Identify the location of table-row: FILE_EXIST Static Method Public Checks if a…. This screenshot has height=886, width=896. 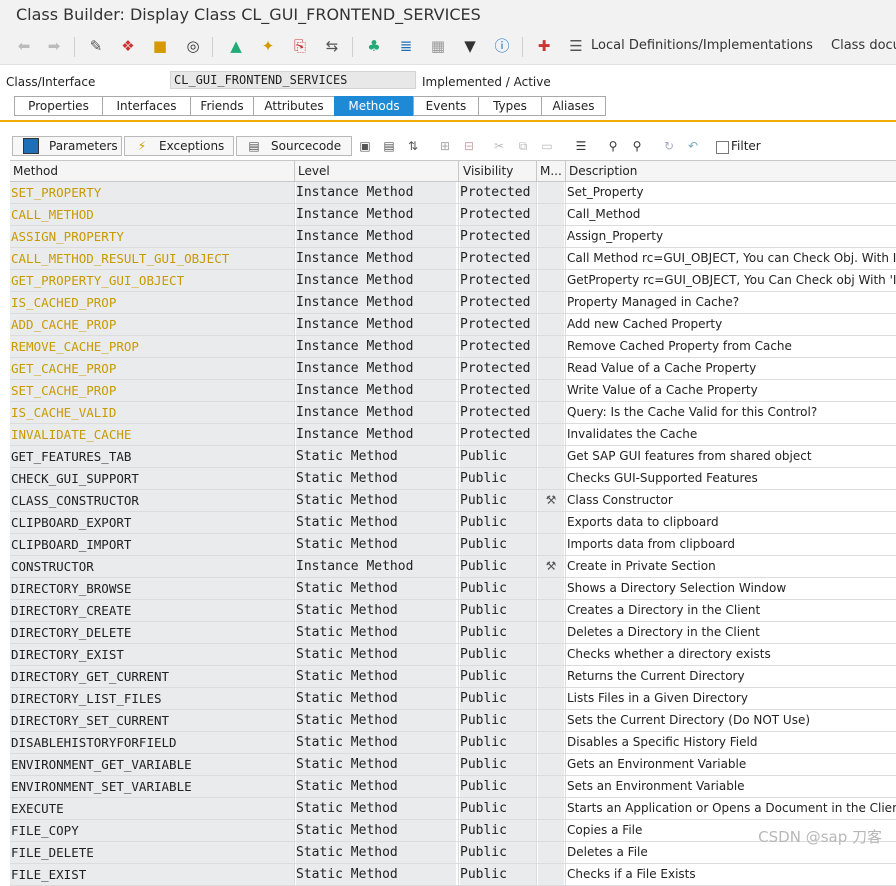
(453, 875).